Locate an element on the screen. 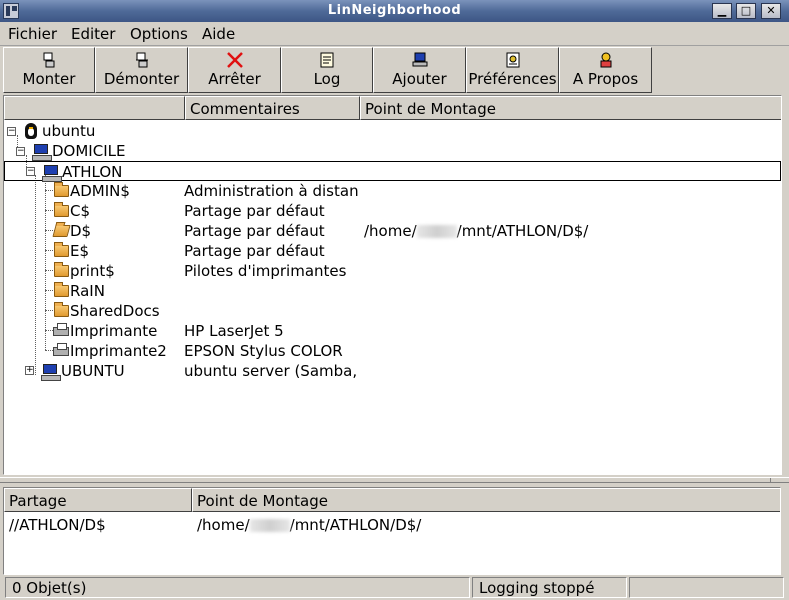 This screenshot has height=600, width=789. tree-root-label: ubuntu is located at coordinates (69, 131).